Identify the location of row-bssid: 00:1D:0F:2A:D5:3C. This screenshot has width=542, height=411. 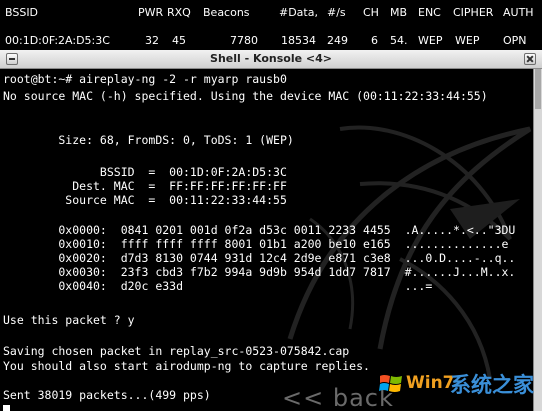
(57, 40).